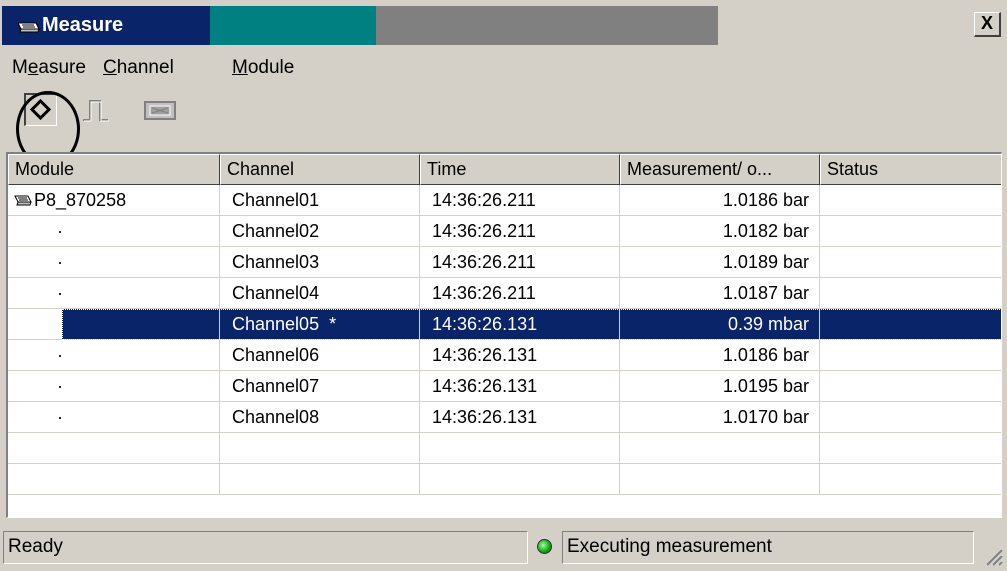 Image resolution: width=1007 pixels, height=571 pixels. Describe the element at coordinates (910, 169) in the screenshot. I see `column-header-status: Status` at that location.